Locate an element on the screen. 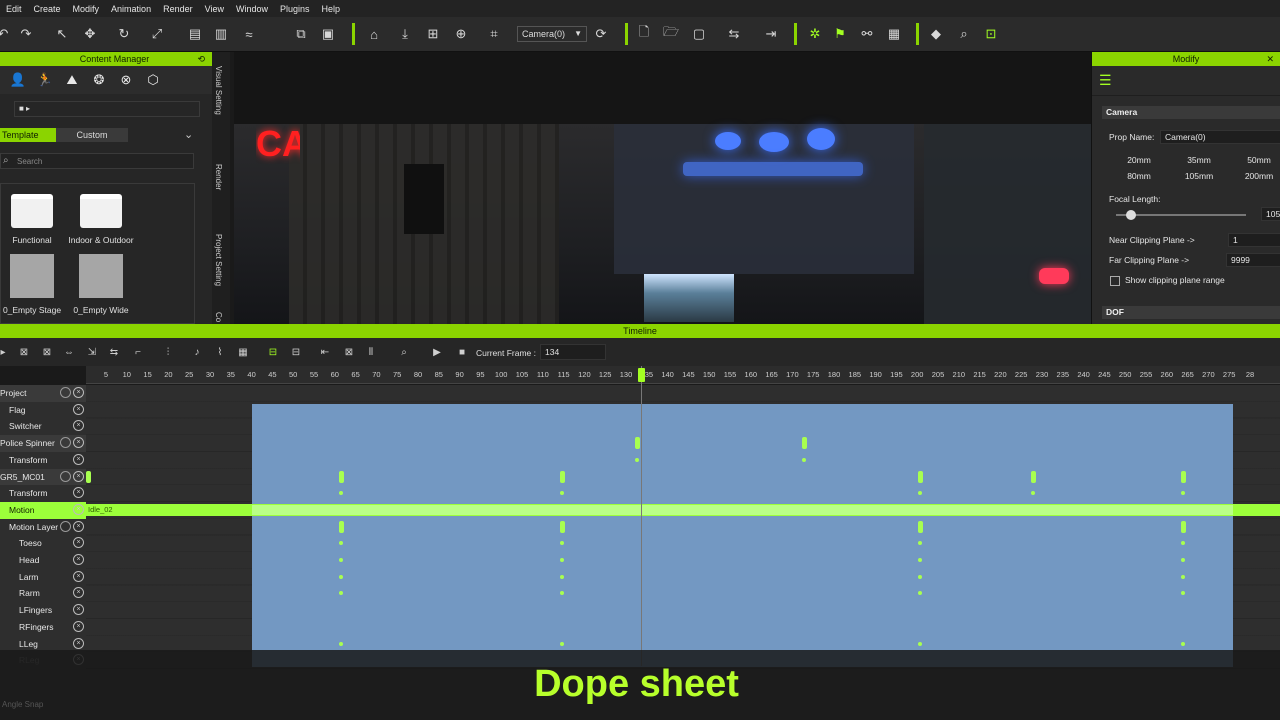 Image resolution: width=1280 pixels, height=720 pixels. menu-render: Render is located at coordinates (178, 9).